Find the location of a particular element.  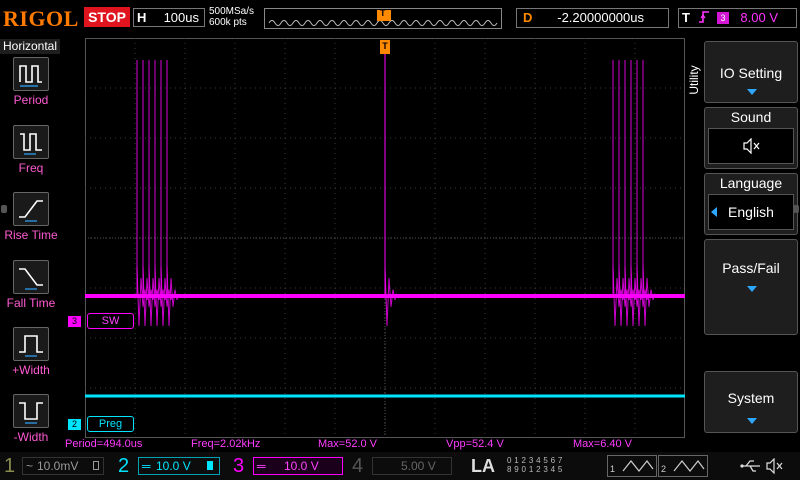

measure-result-max-2: Max=6.40 V is located at coordinates (603, 444).